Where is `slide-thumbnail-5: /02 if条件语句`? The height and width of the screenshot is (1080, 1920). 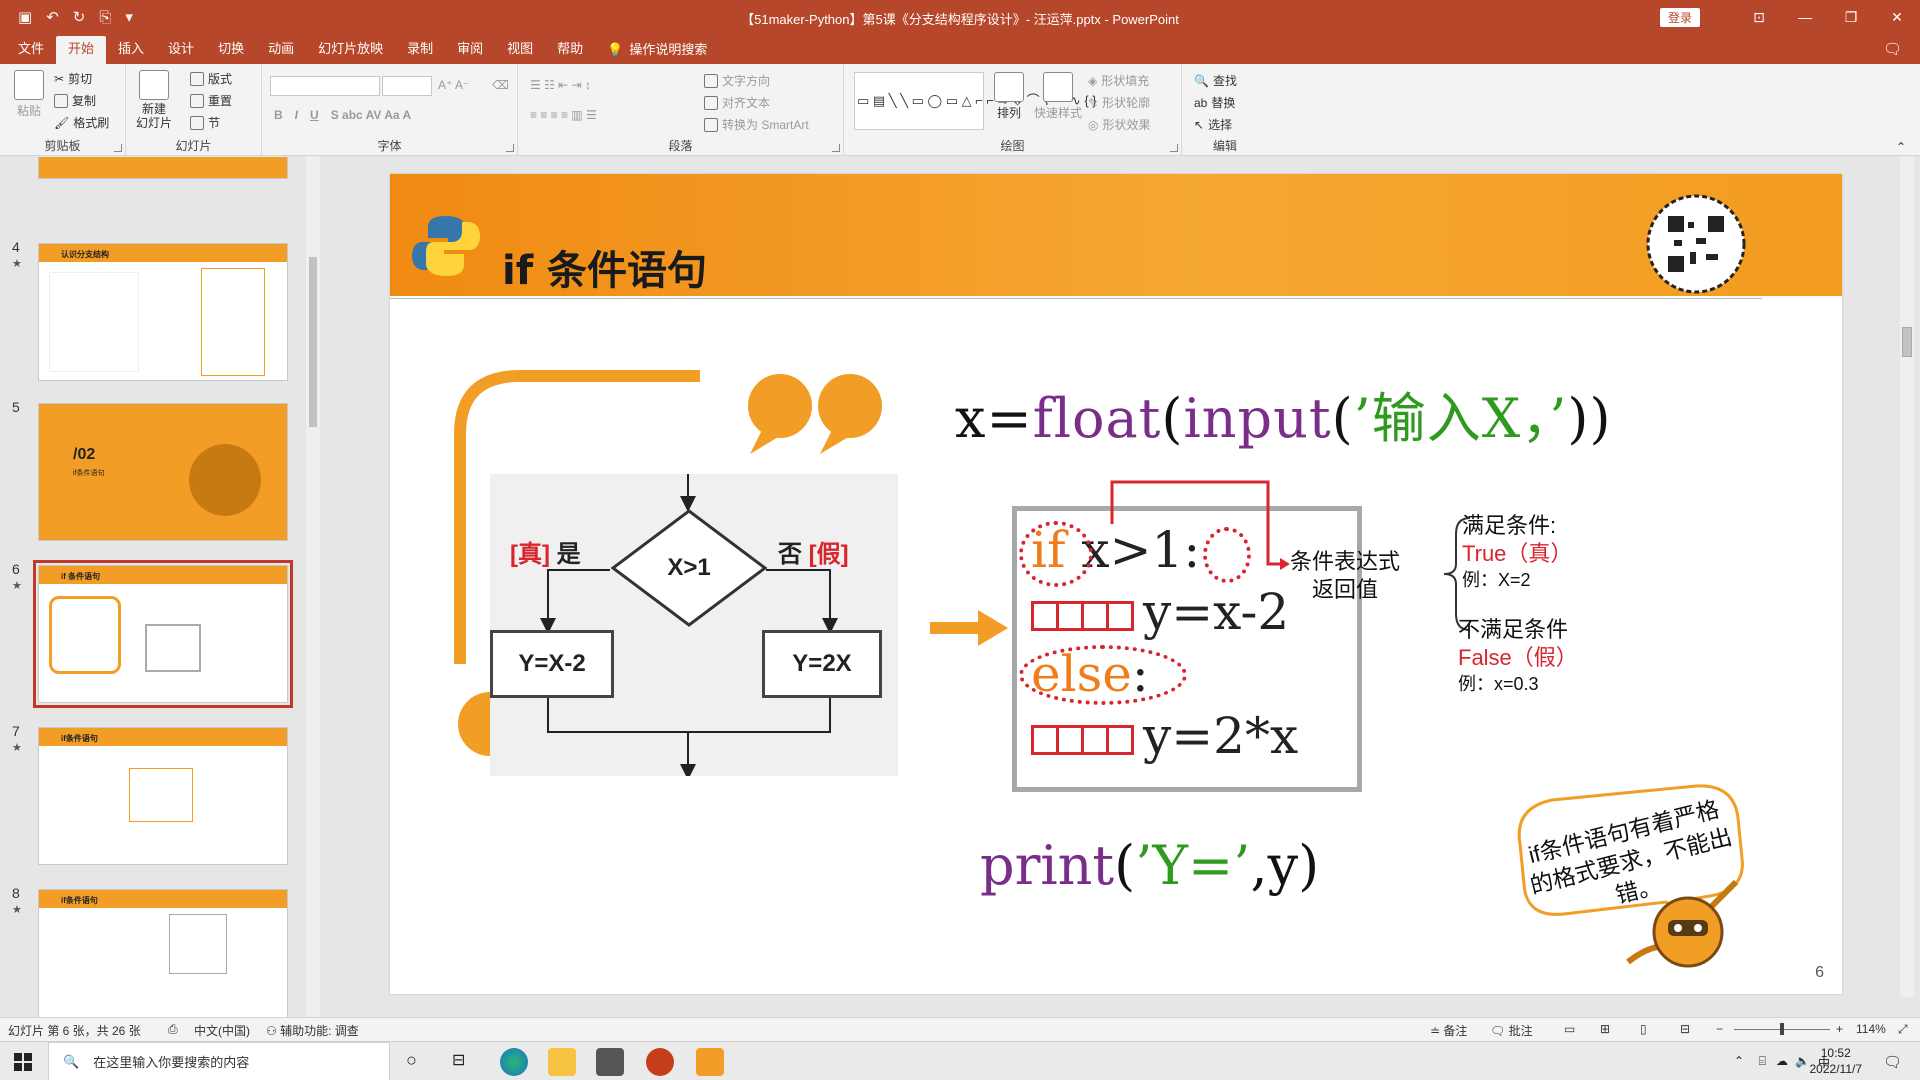 slide-thumbnail-5: /02 if条件语句 is located at coordinates (163, 472).